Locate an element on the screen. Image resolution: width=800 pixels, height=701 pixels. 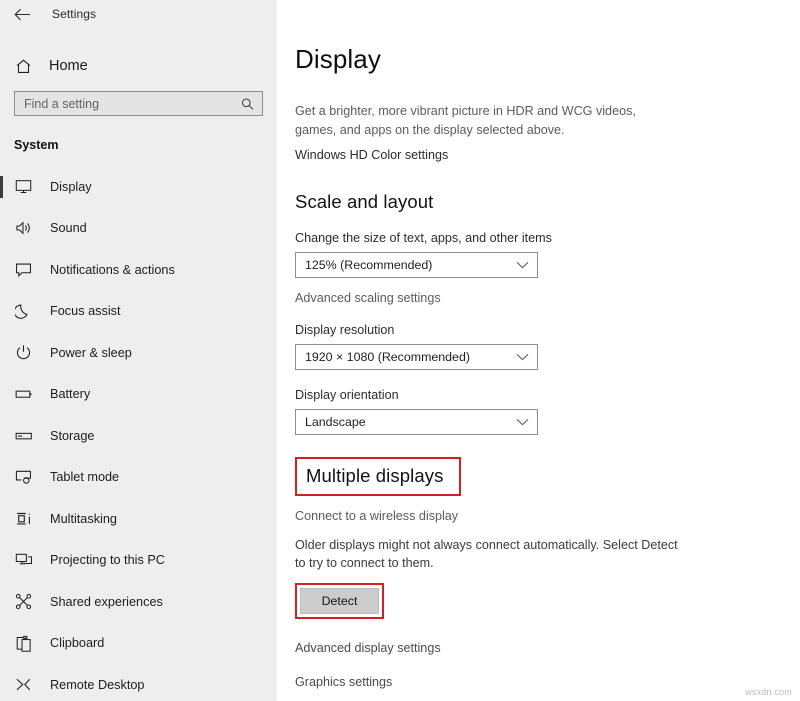
sidebar-item-power-sleep: Power & sleep is located at coordinates (138, 353).